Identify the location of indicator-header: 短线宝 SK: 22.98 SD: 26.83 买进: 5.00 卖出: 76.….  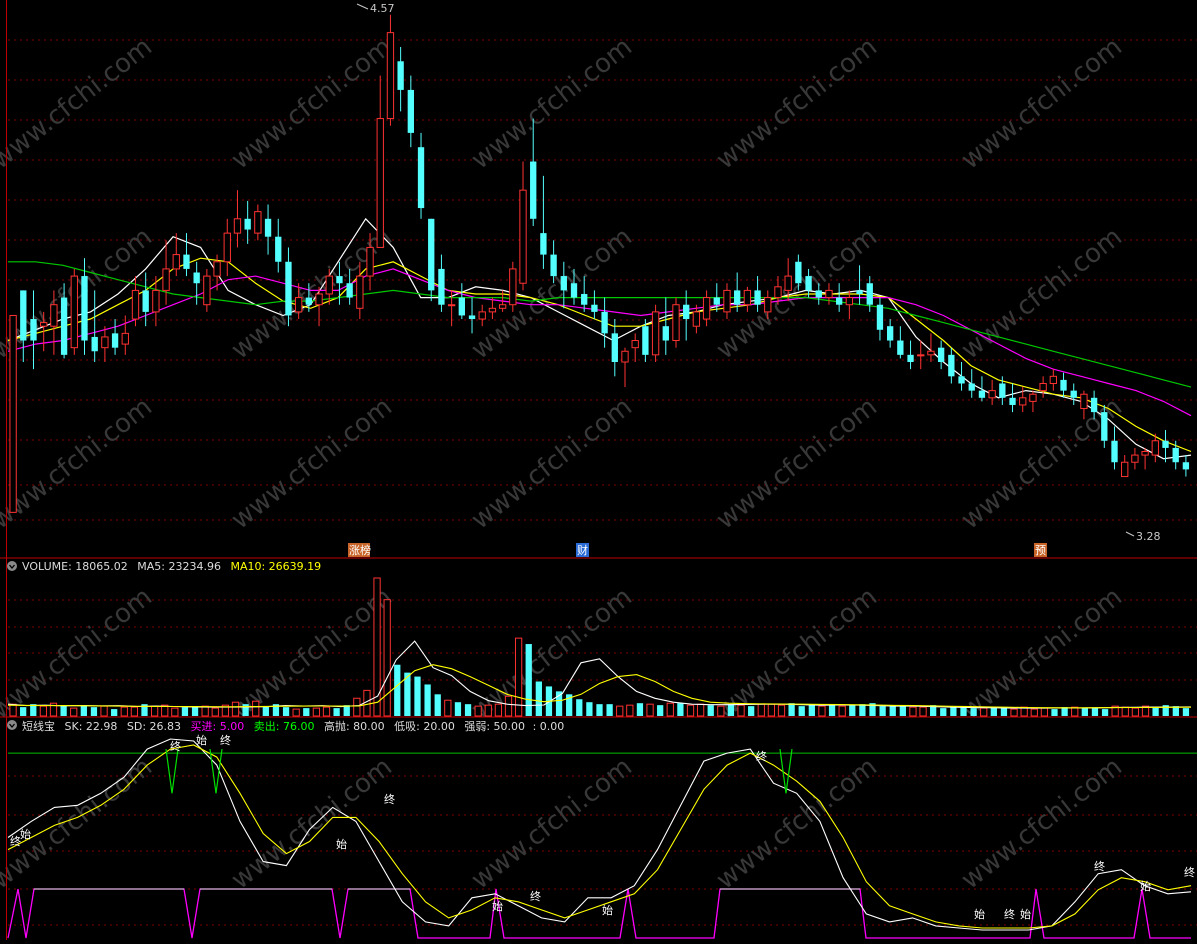
(285, 726).